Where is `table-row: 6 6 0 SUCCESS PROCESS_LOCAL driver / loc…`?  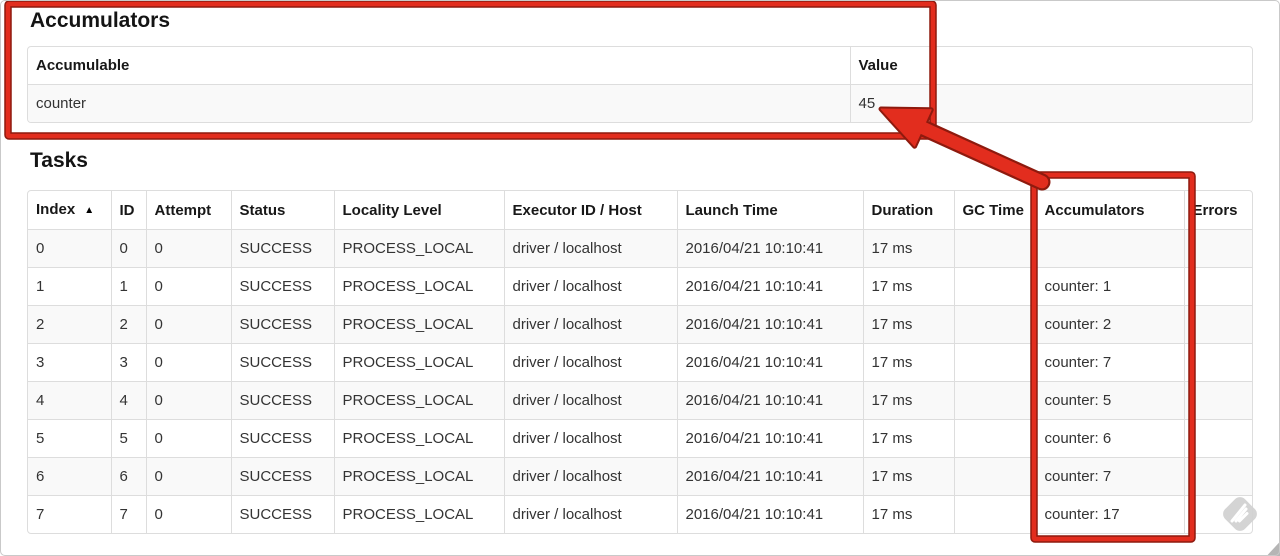 table-row: 6 6 0 SUCCESS PROCESS_LOCAL driver / loc… is located at coordinates (640, 476).